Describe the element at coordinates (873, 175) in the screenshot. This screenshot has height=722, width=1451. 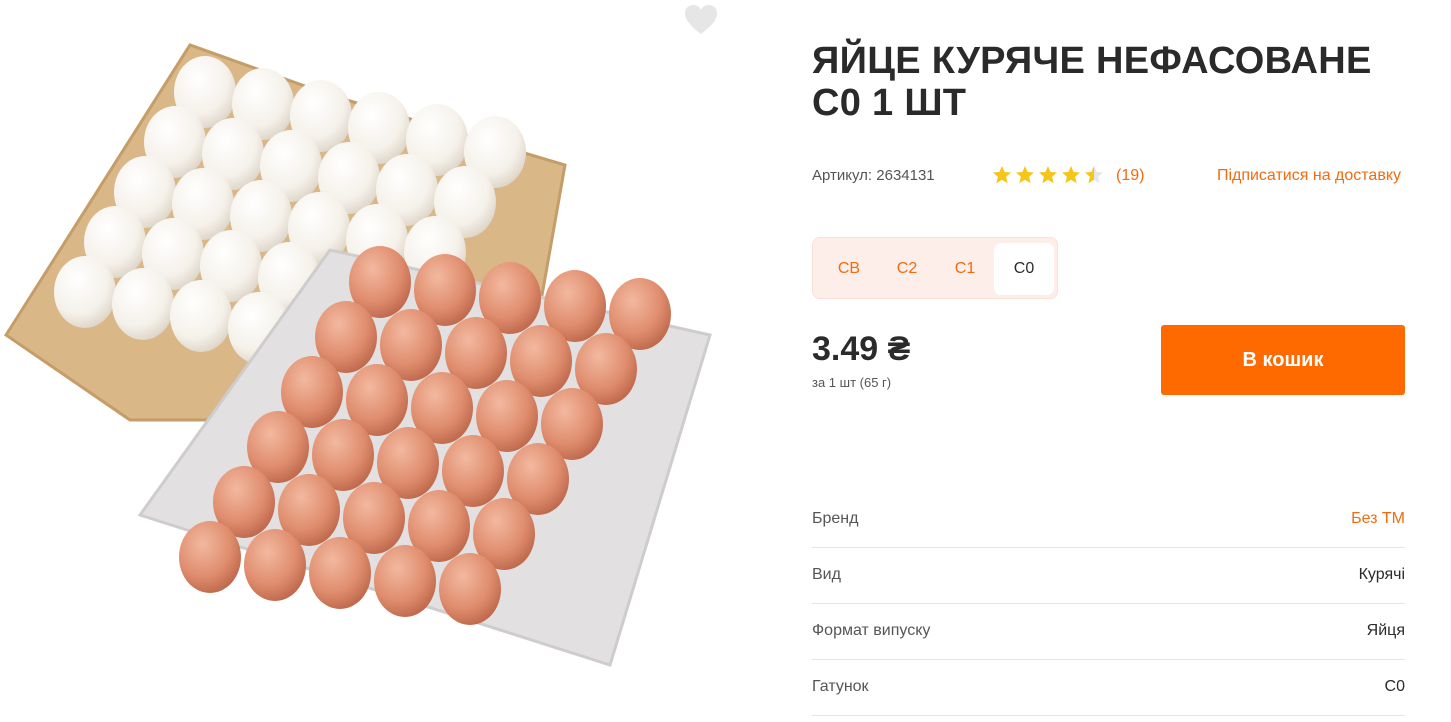
I see `product-sku: Артикул: 2634131` at that location.